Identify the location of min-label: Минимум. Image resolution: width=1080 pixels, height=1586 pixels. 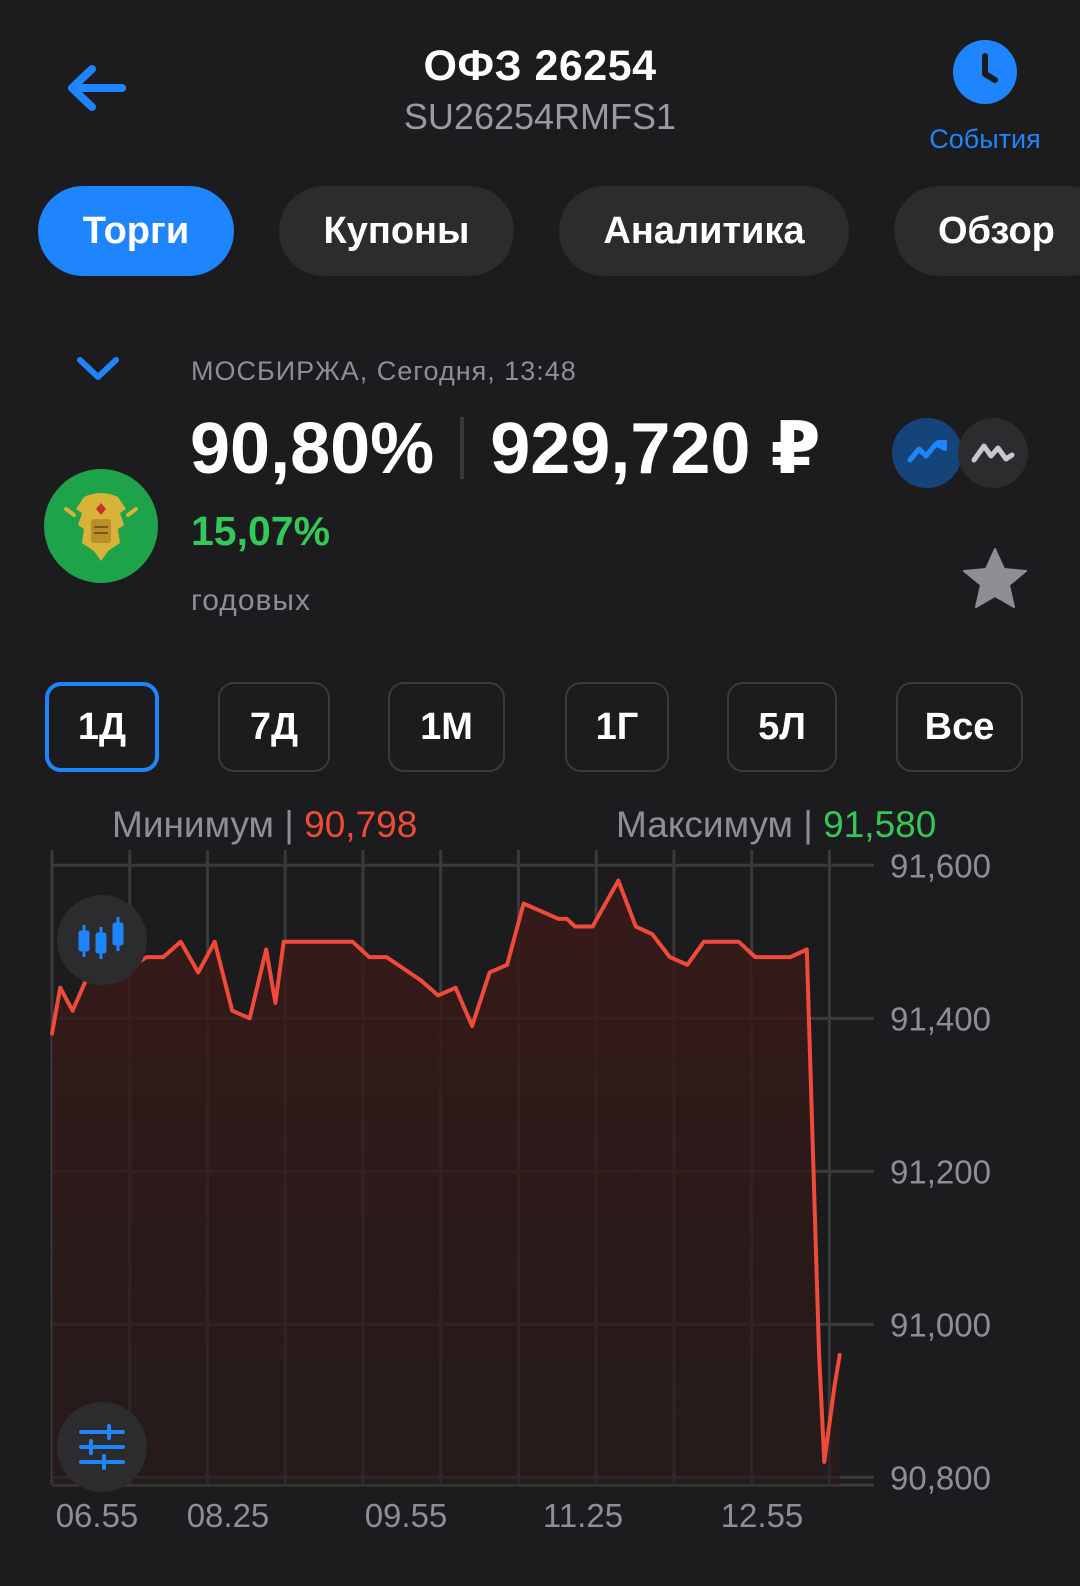
(193, 824).